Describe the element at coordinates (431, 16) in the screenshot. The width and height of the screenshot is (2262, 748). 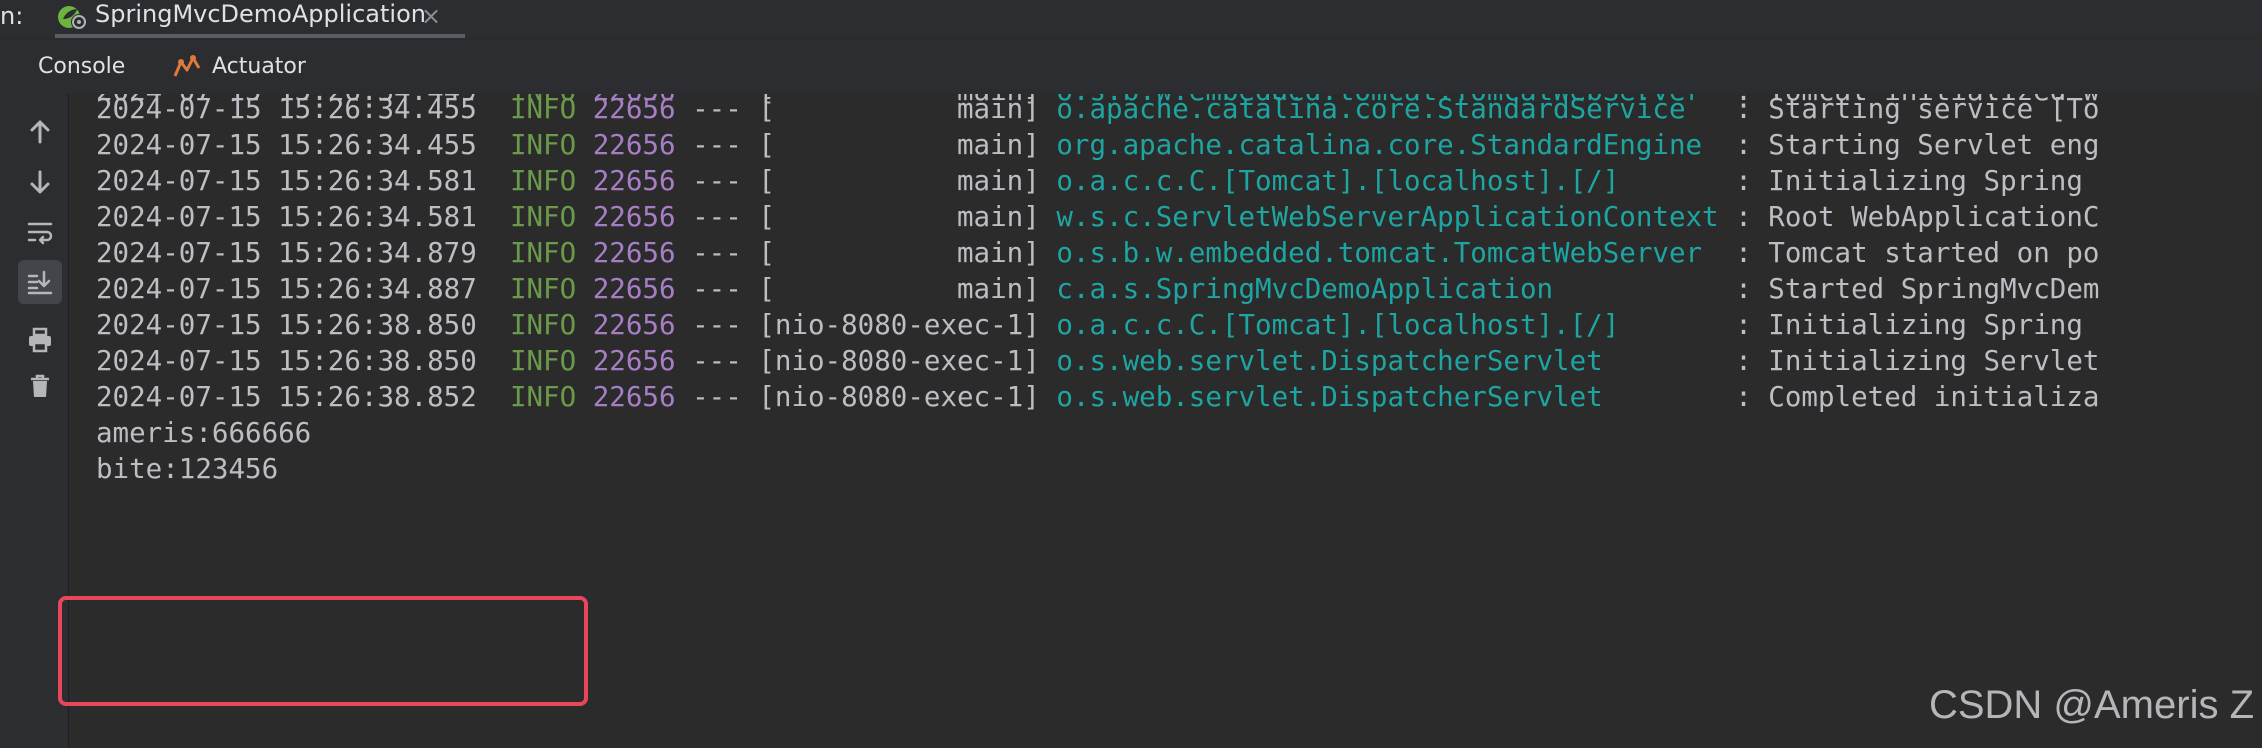
I see `close-icon: ×` at that location.